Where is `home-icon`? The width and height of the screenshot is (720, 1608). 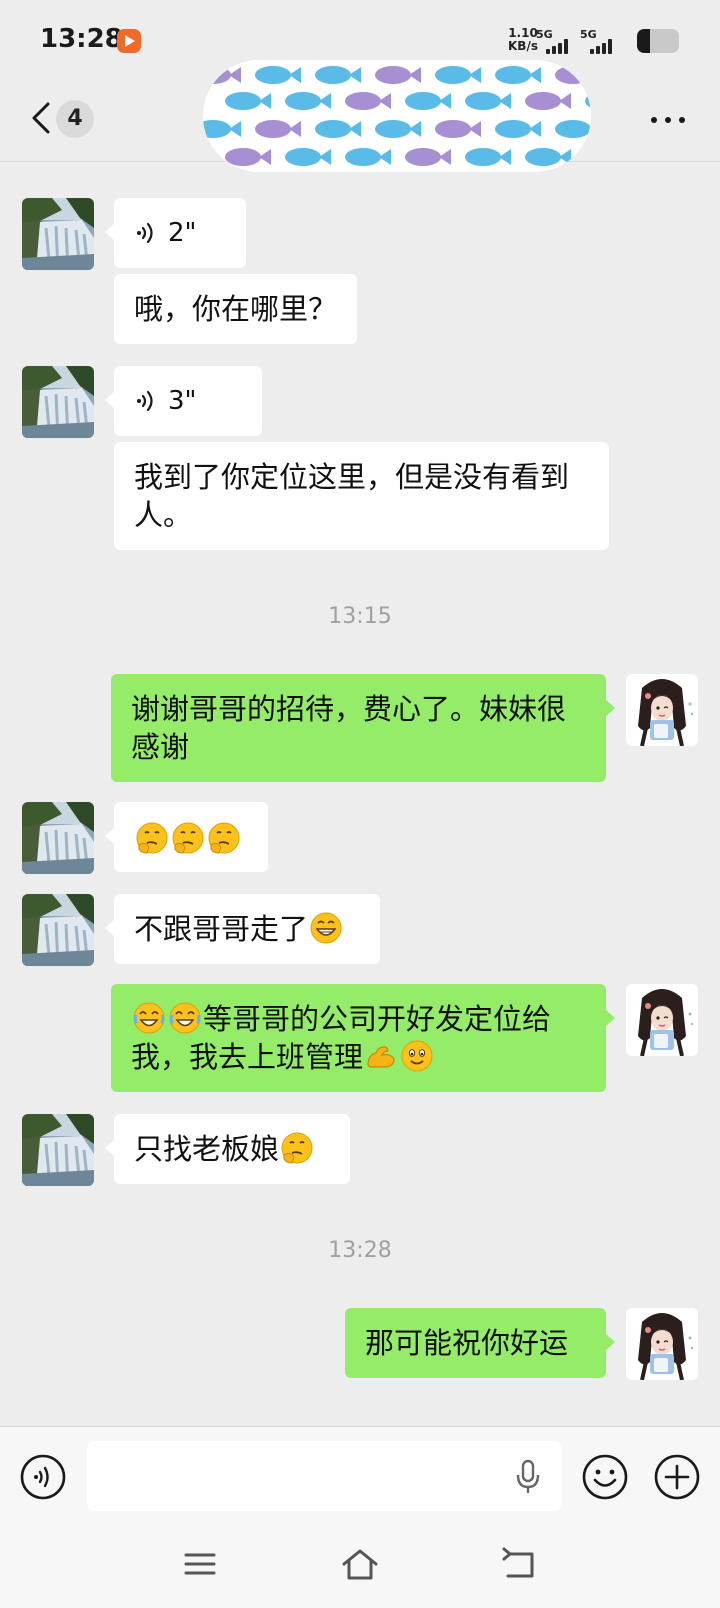
home-icon is located at coordinates (360, 1564).